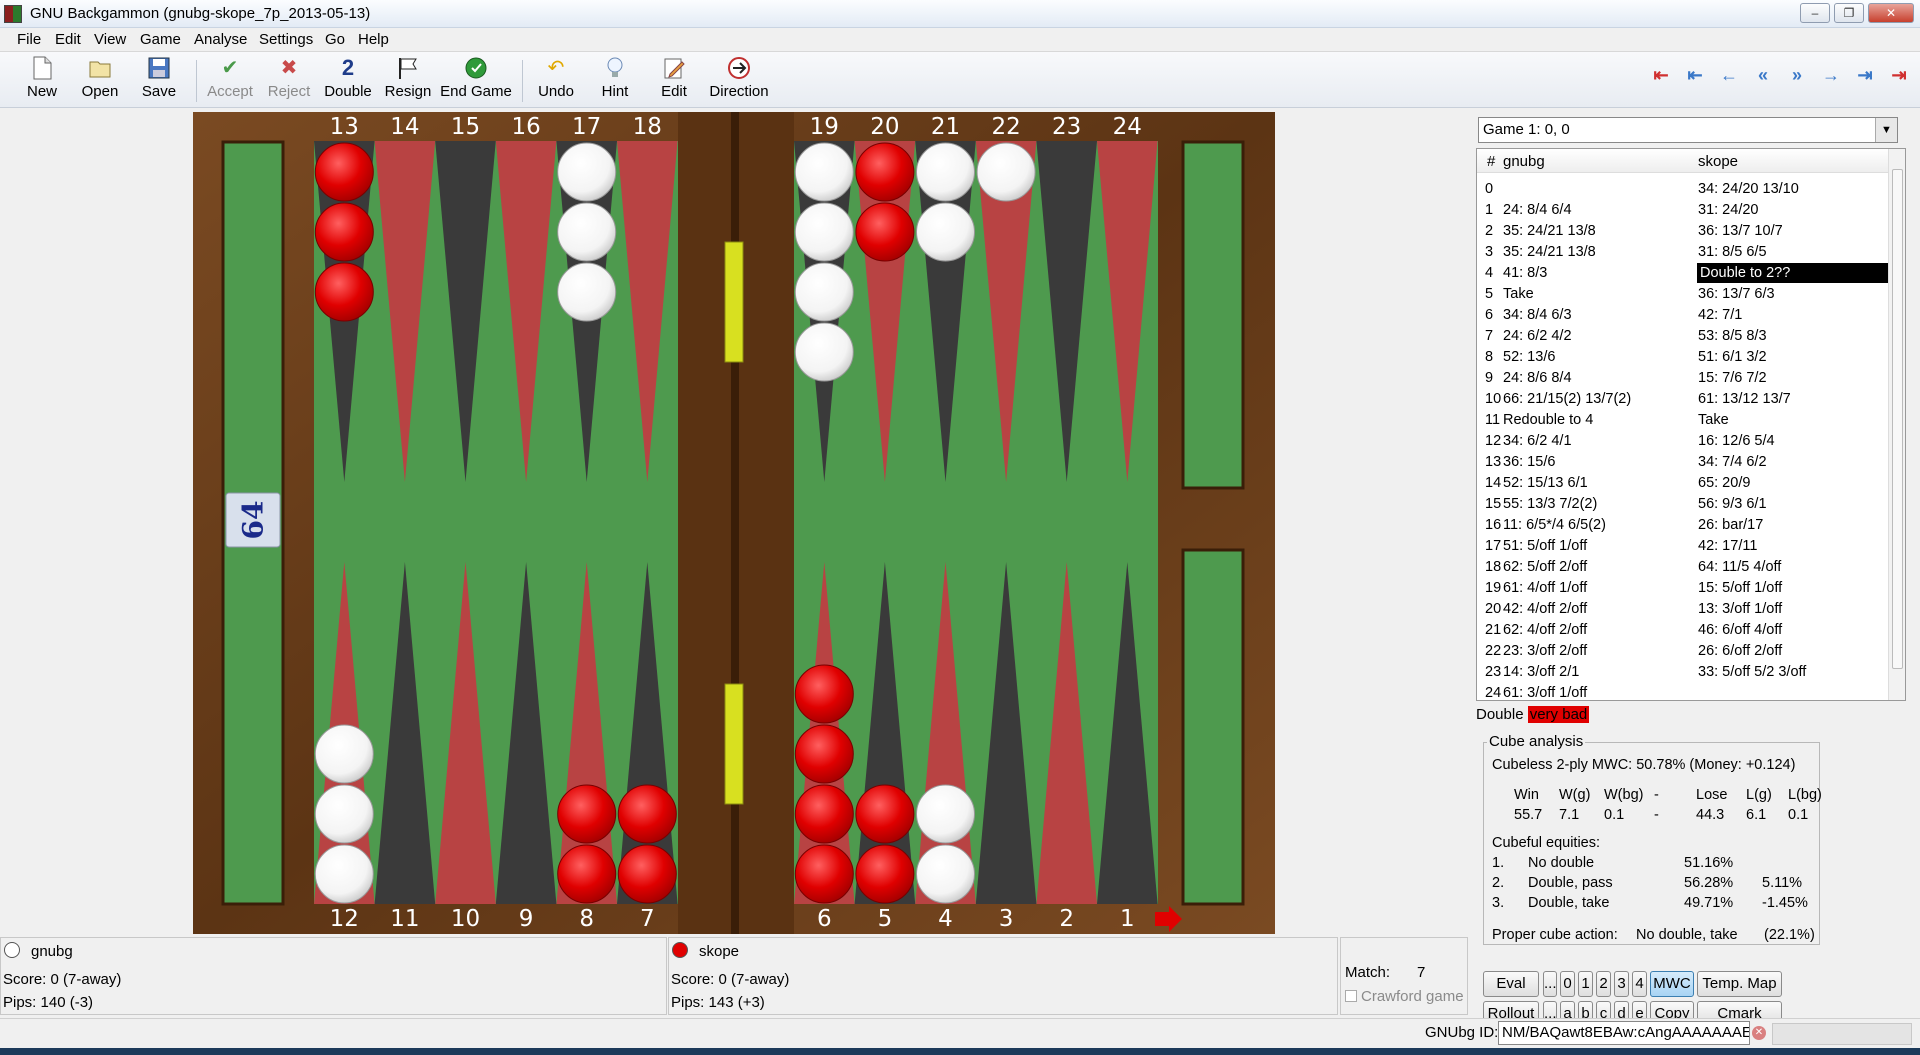 The height and width of the screenshot is (1055, 1920). I want to click on previous-game-icon: ⇤, so click(1695, 75).